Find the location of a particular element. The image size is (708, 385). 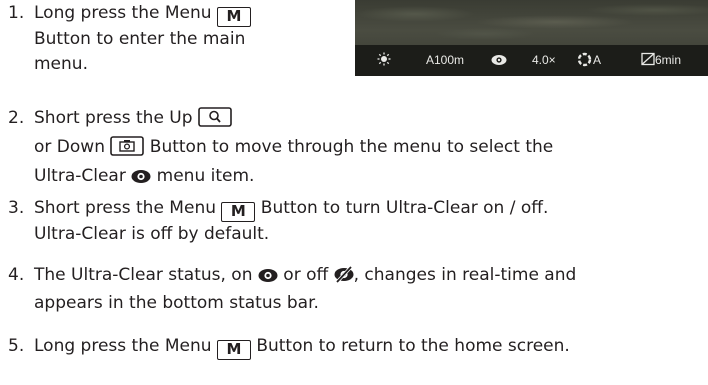

step-text: or Down is located at coordinates (72, 147).